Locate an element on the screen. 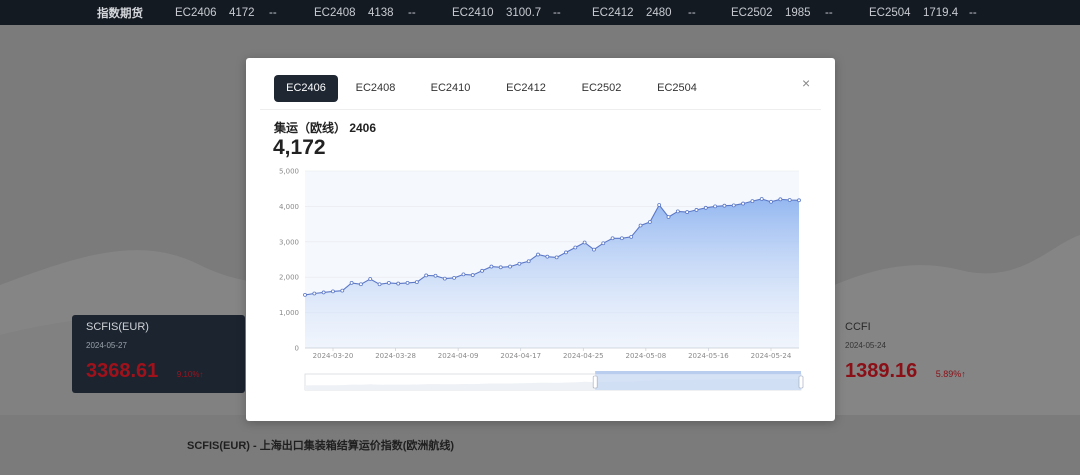  card-date: 2024-05-24 is located at coordinates (865, 345).